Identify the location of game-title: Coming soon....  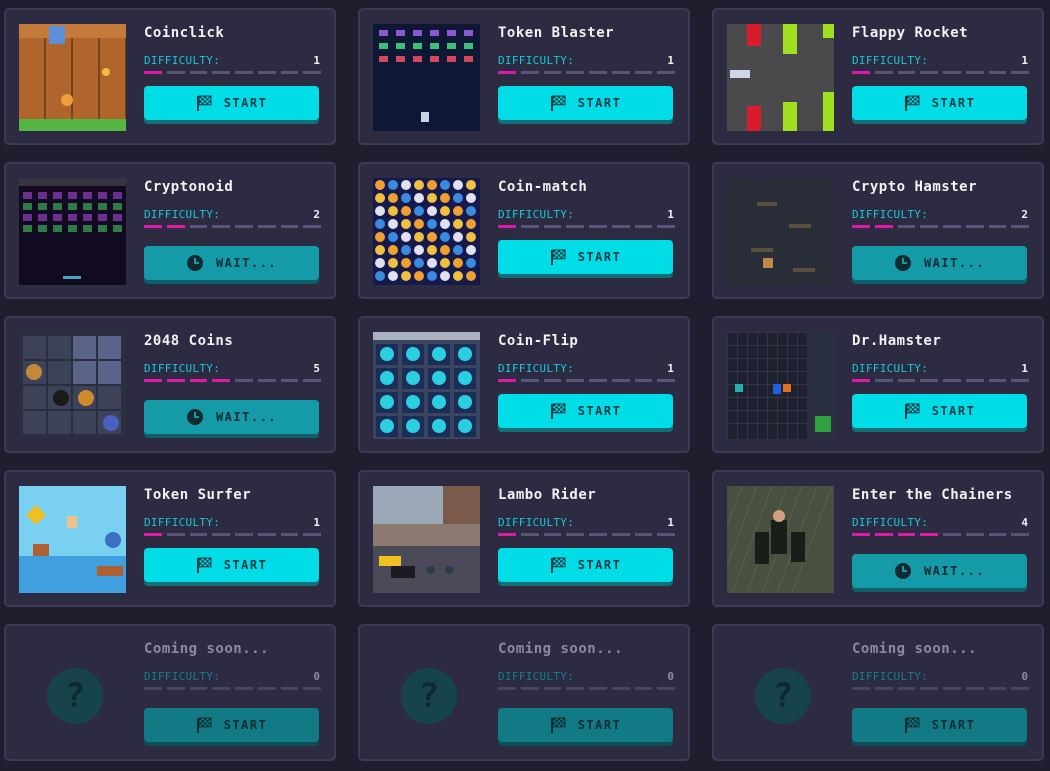
(915, 649).